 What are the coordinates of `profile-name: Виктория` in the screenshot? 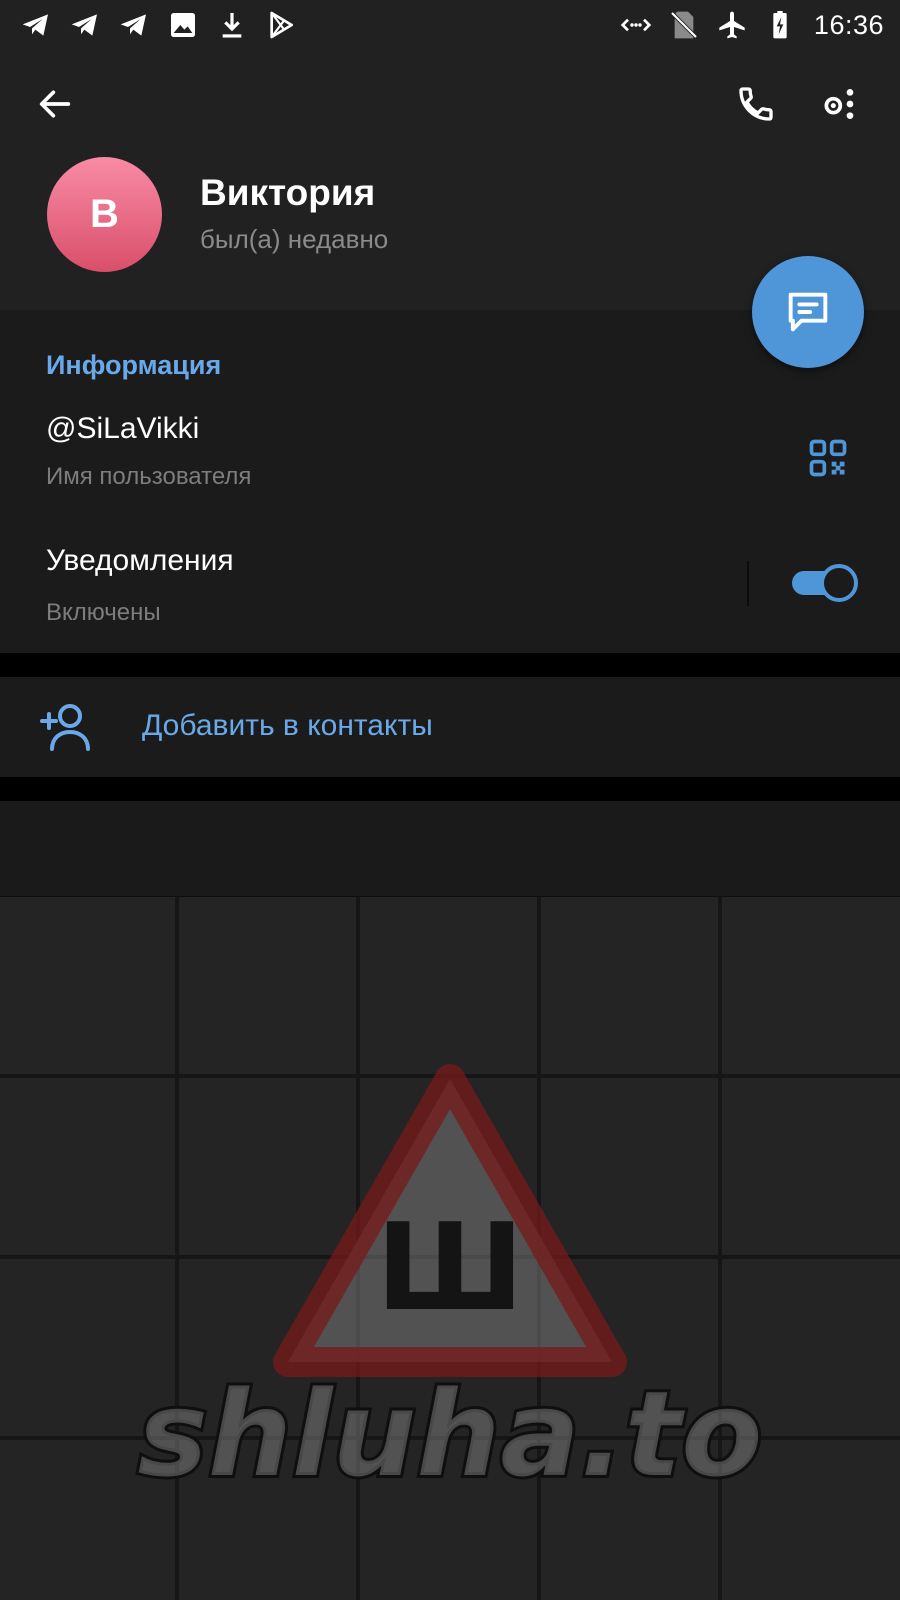 It's located at (288, 192).